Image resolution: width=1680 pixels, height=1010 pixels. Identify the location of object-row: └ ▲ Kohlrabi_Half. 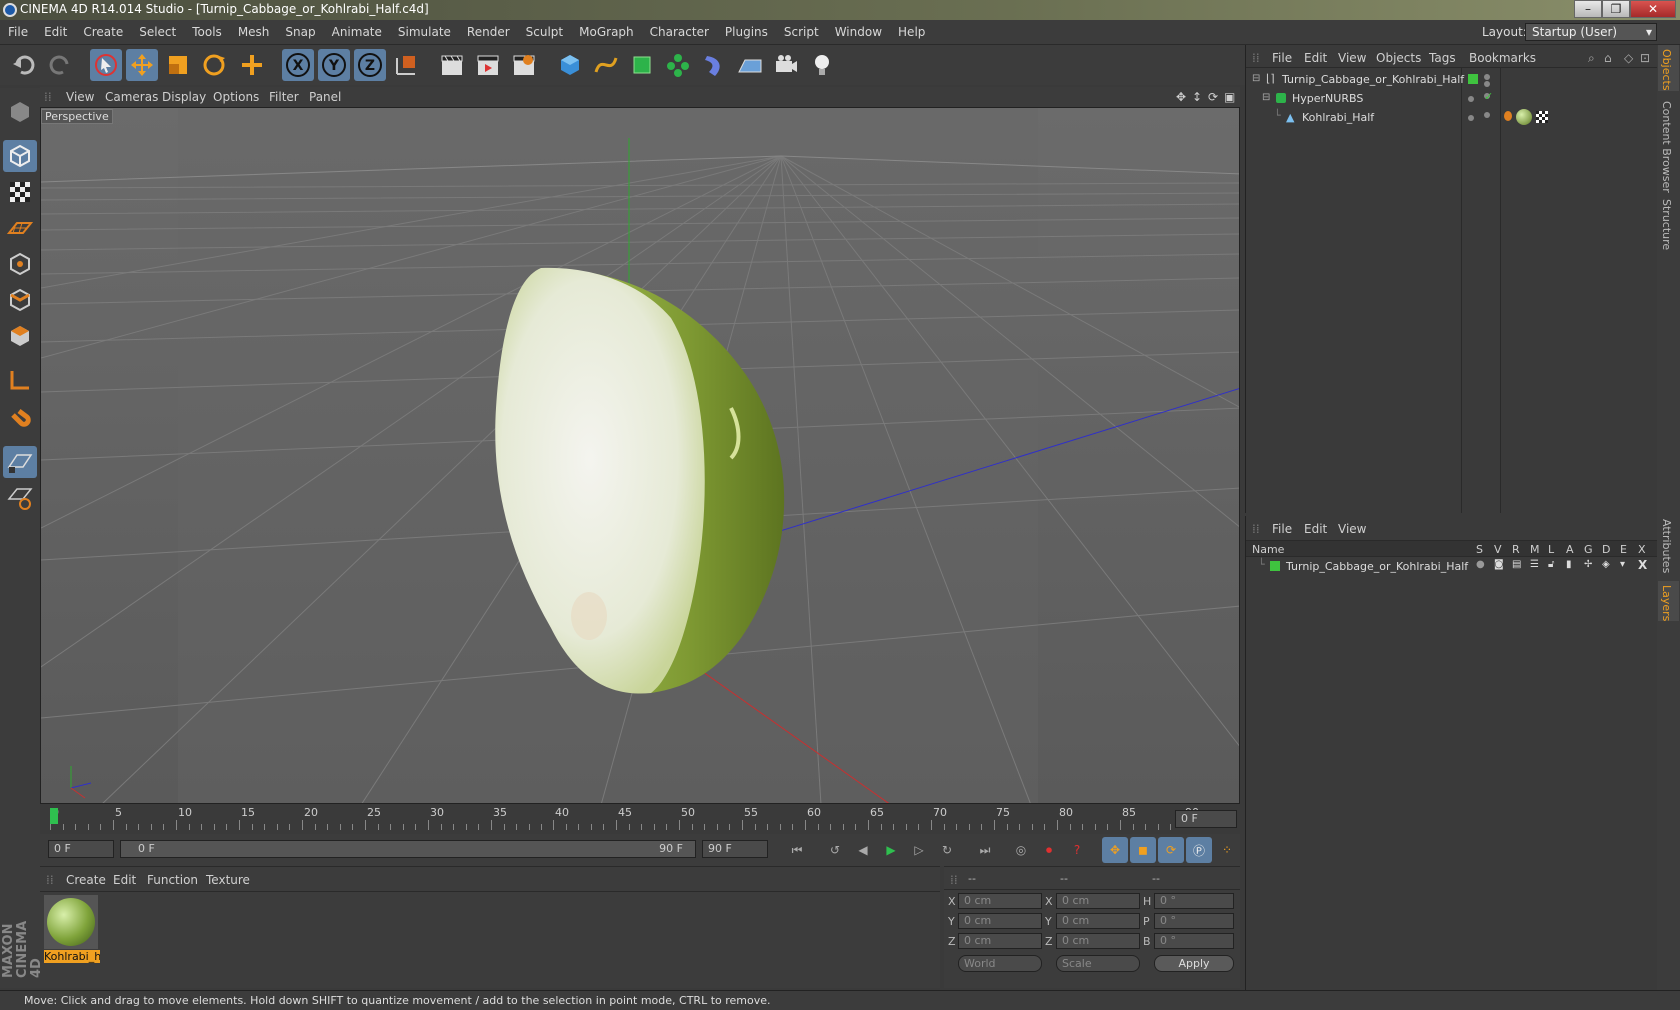
(1452, 118).